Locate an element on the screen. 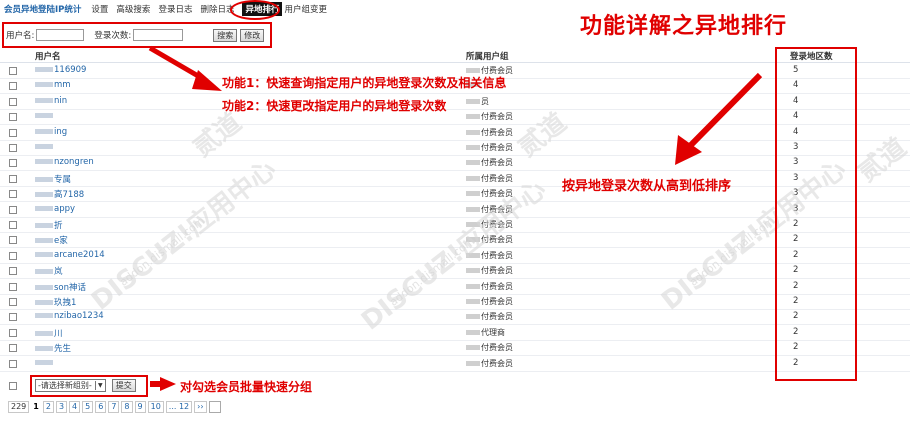 This screenshot has width=910, height=421. pagination: 229 1 2 3 4 5 6 7 8 9 10 ... 12 ›› is located at coordinates (114, 407).